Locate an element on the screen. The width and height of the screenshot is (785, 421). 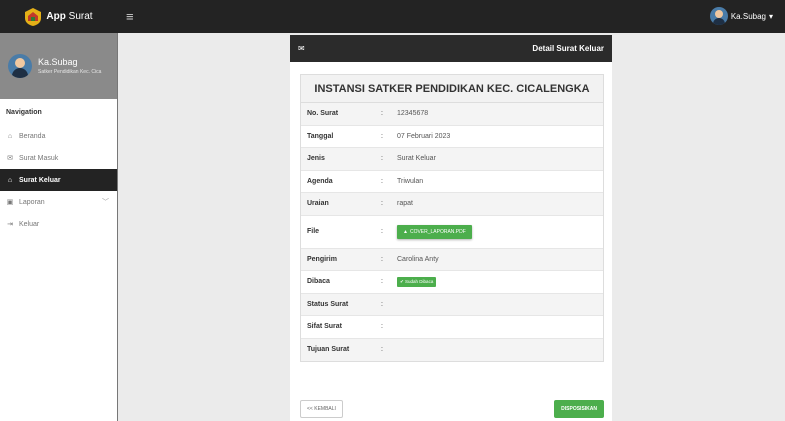
row-value: 07 Februari 2023 is located at coordinates (424, 136).